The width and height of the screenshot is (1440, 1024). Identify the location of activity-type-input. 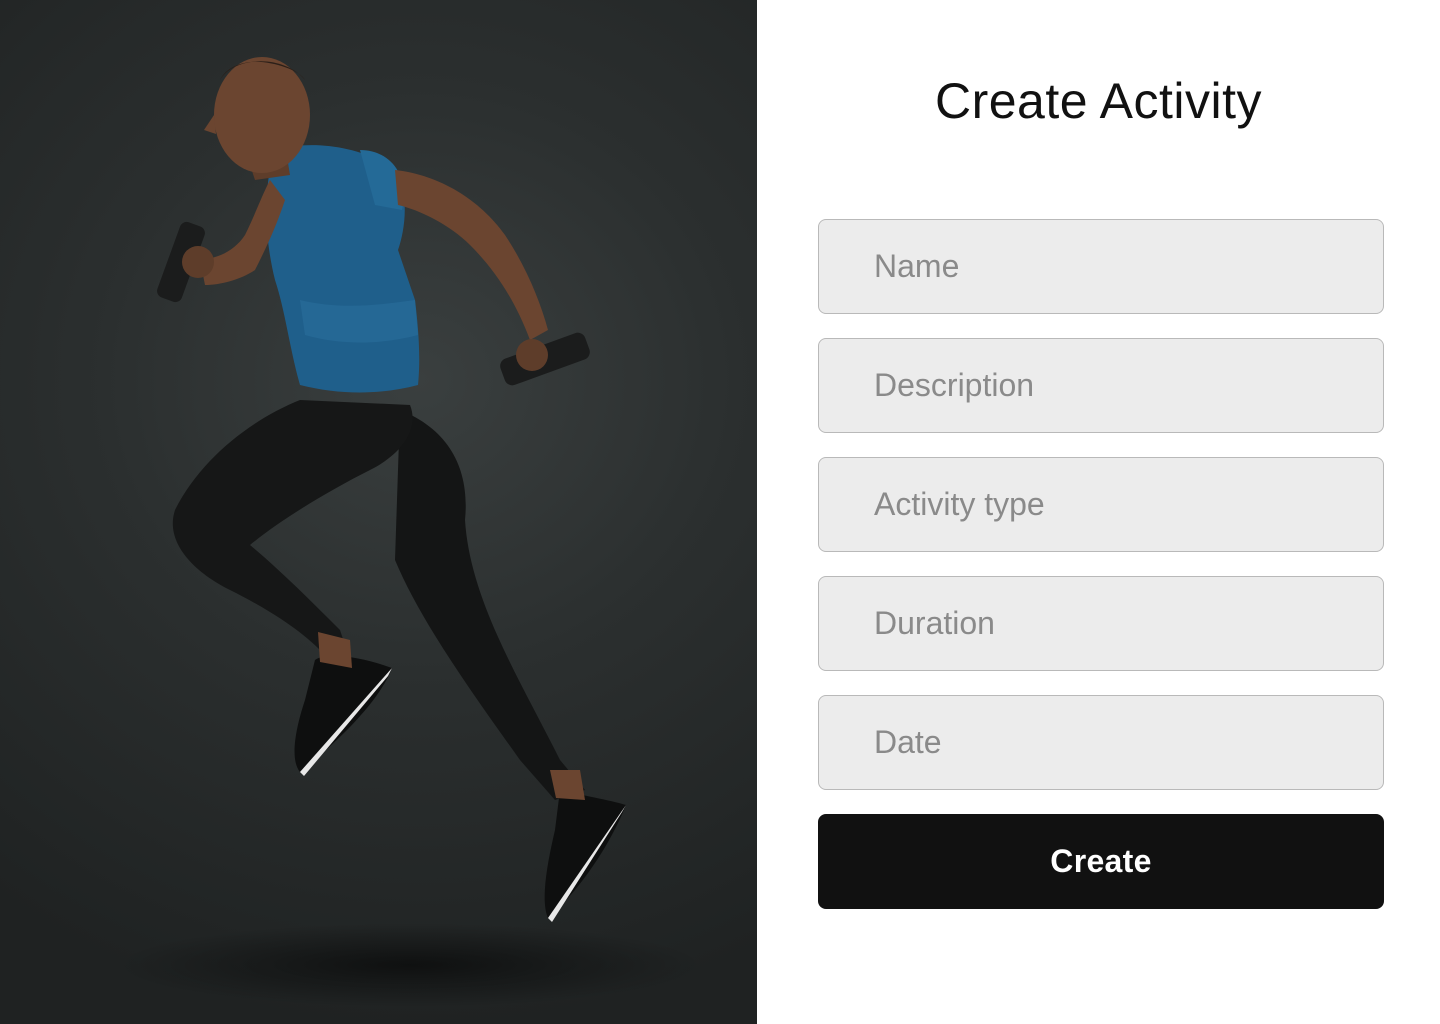
(1101, 504).